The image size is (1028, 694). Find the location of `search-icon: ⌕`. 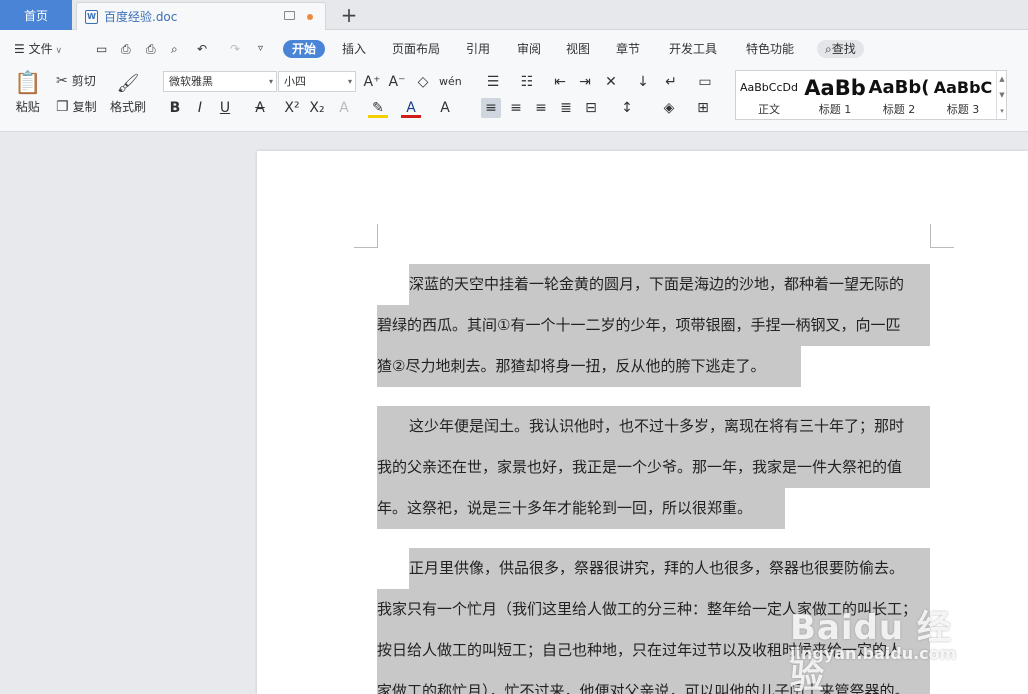

search-icon: ⌕ is located at coordinates (828, 49).